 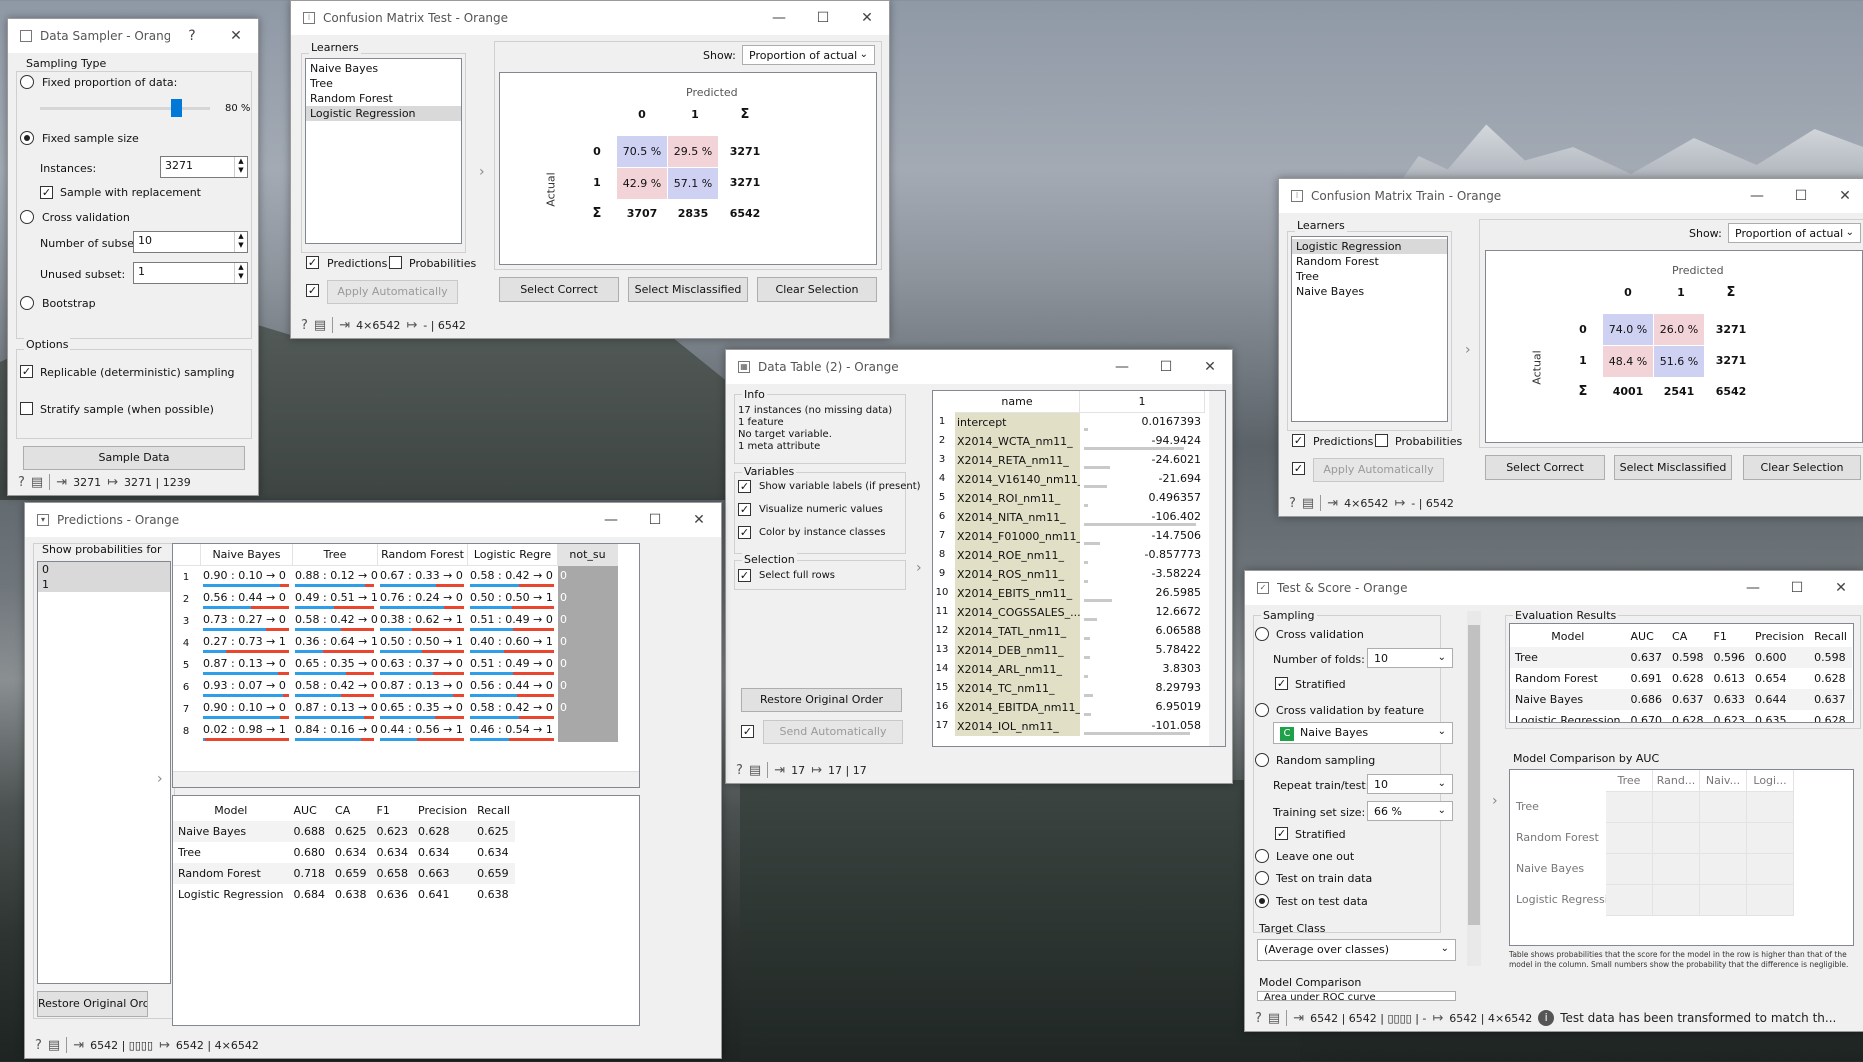 I want to click on table-cell-name: X2014_F01000_nm11_, so click(x=1017, y=536).